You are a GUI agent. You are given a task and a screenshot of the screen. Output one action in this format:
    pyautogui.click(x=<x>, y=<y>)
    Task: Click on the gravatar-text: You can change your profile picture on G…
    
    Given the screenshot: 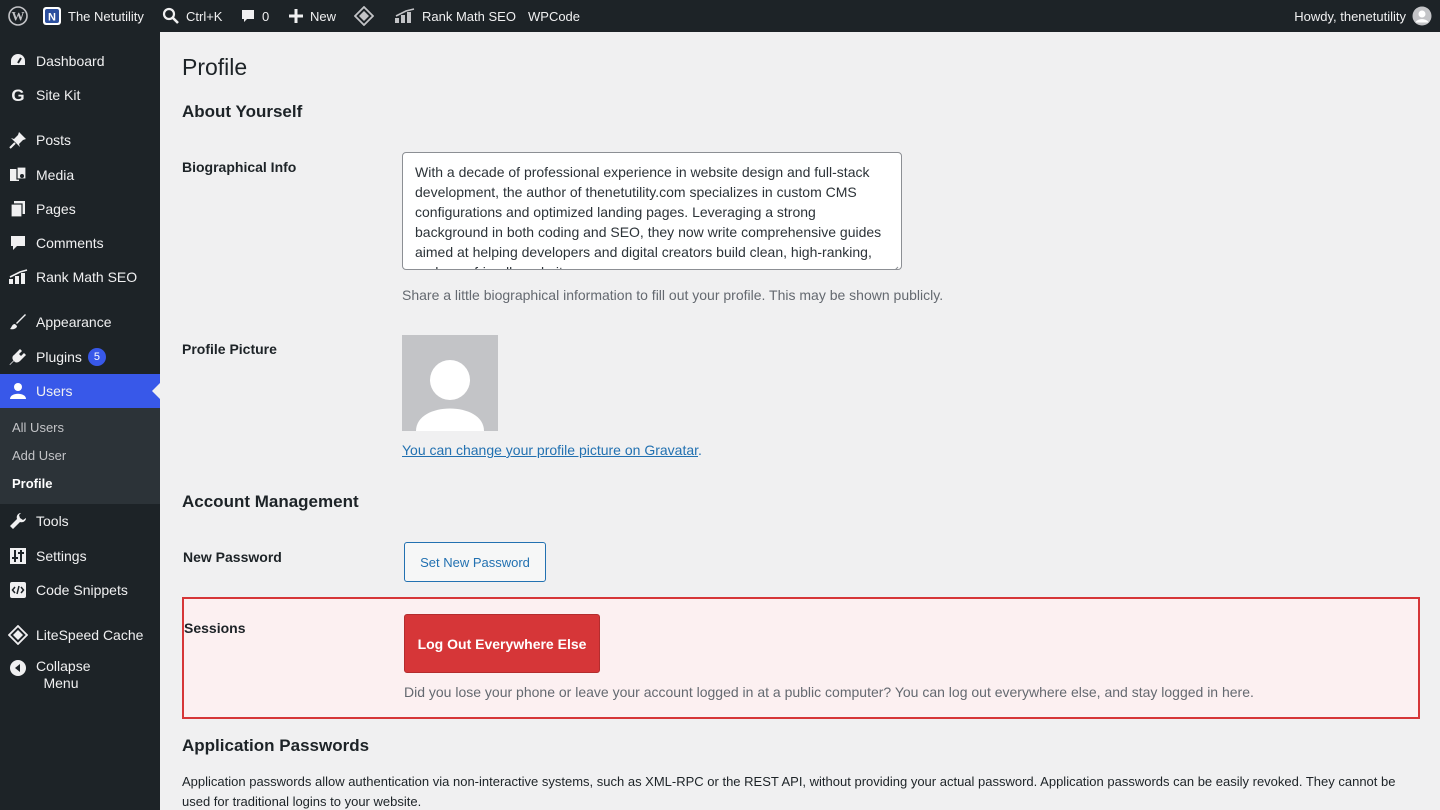 What is the action you would take?
    pyautogui.click(x=552, y=450)
    